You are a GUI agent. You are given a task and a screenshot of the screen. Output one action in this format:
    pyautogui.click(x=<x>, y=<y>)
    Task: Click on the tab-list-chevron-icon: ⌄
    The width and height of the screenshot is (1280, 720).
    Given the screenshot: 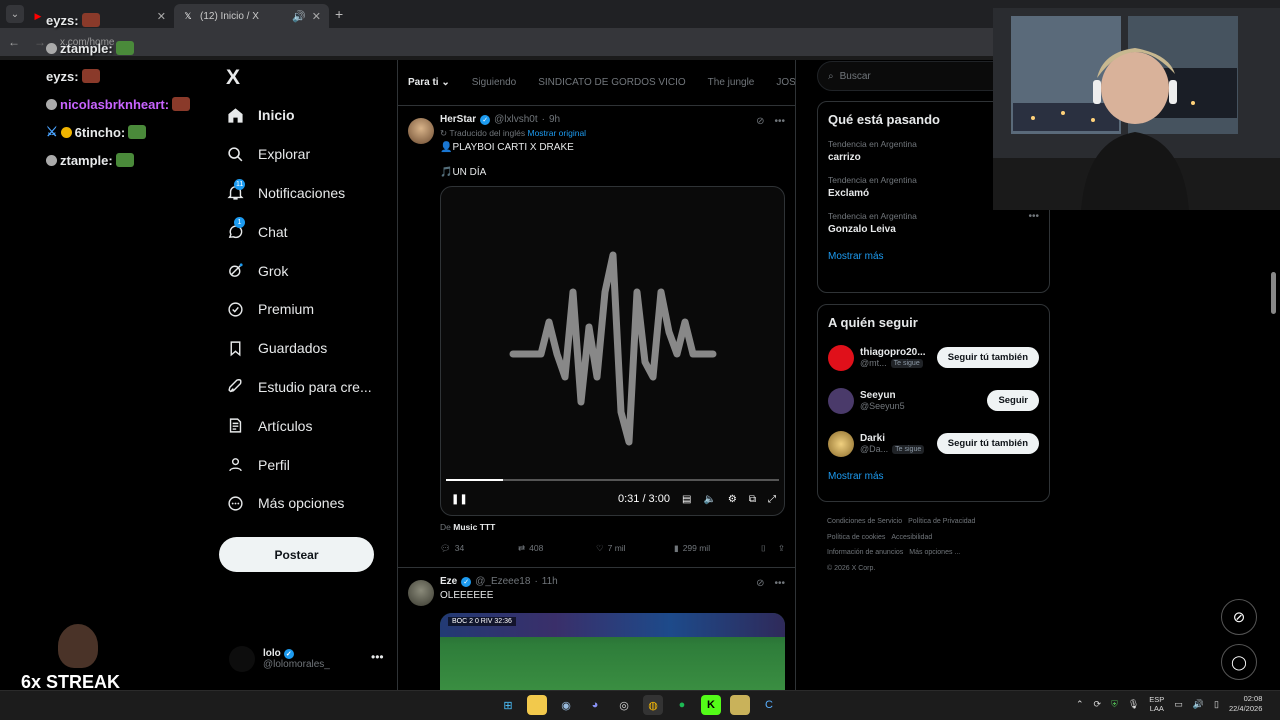 What is the action you would take?
    pyautogui.click(x=15, y=14)
    